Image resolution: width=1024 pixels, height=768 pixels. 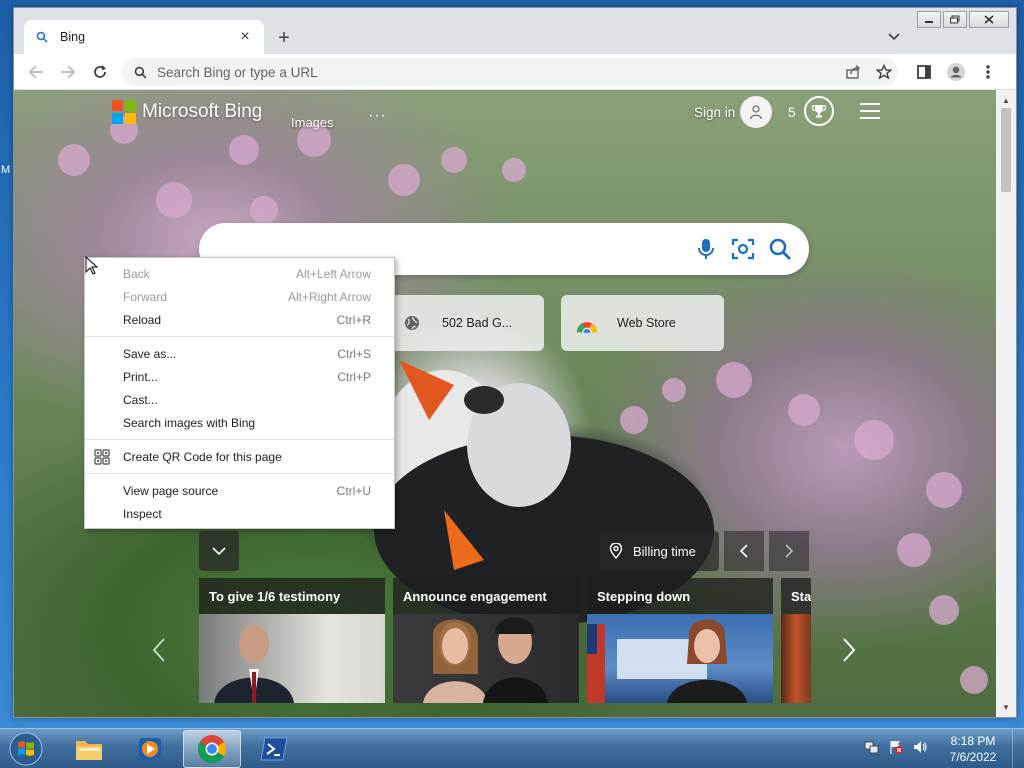 I want to click on taskbar-media-player, so click(x=150, y=749).